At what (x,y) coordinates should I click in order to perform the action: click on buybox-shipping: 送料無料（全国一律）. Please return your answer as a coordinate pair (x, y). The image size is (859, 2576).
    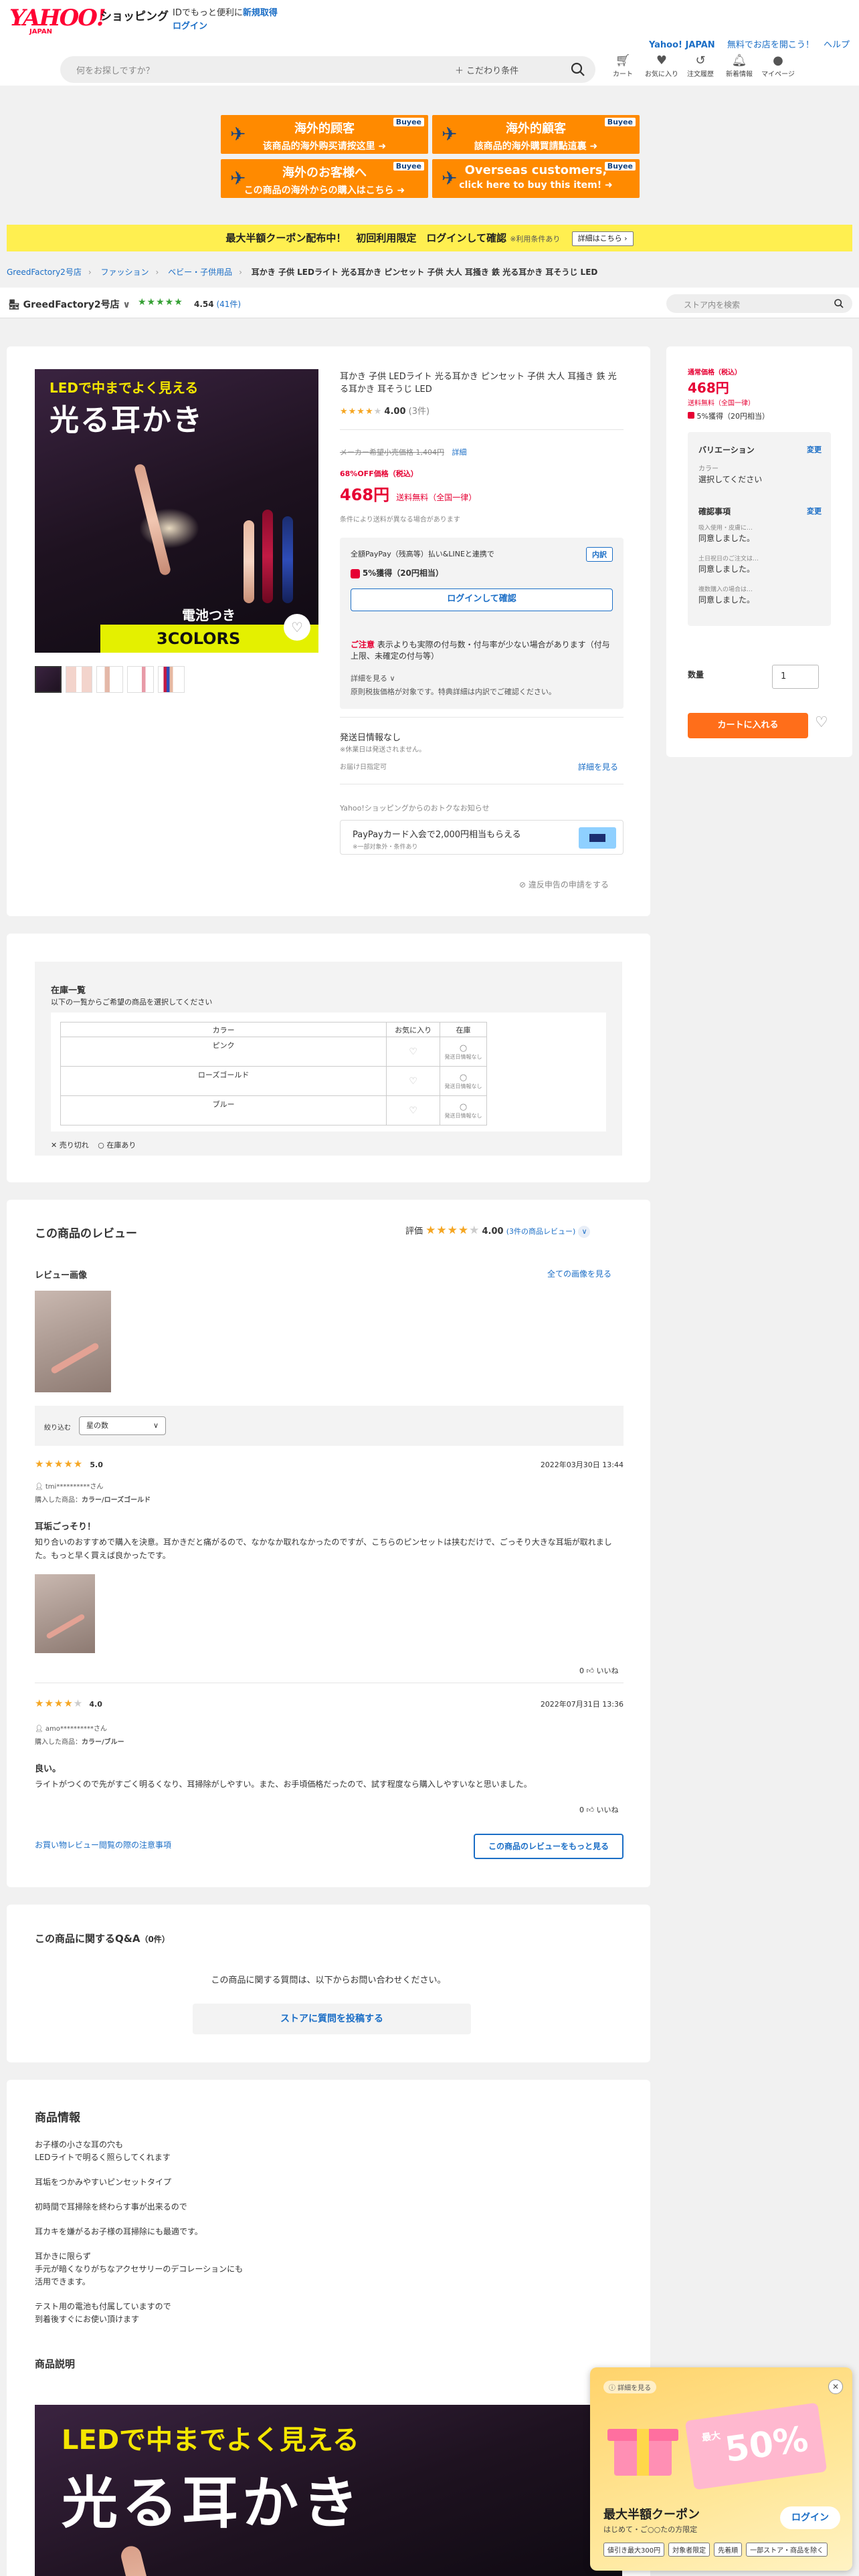
    Looking at the image, I should click on (721, 403).